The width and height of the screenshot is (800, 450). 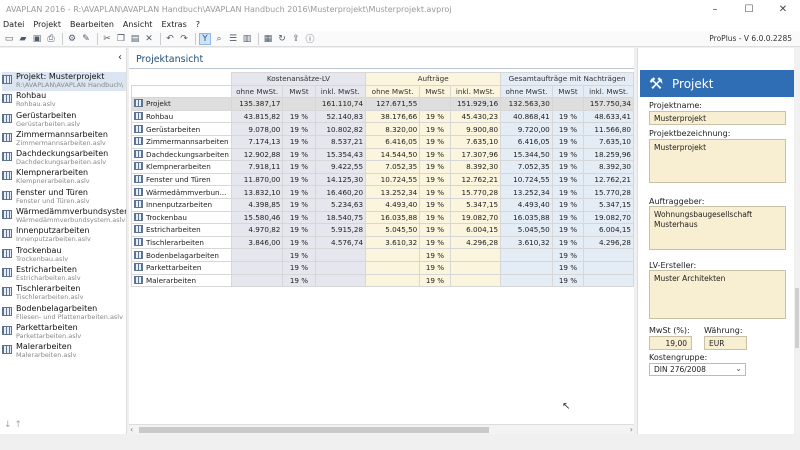 I want to click on value-cell: 7.052,35, so click(x=393, y=167).